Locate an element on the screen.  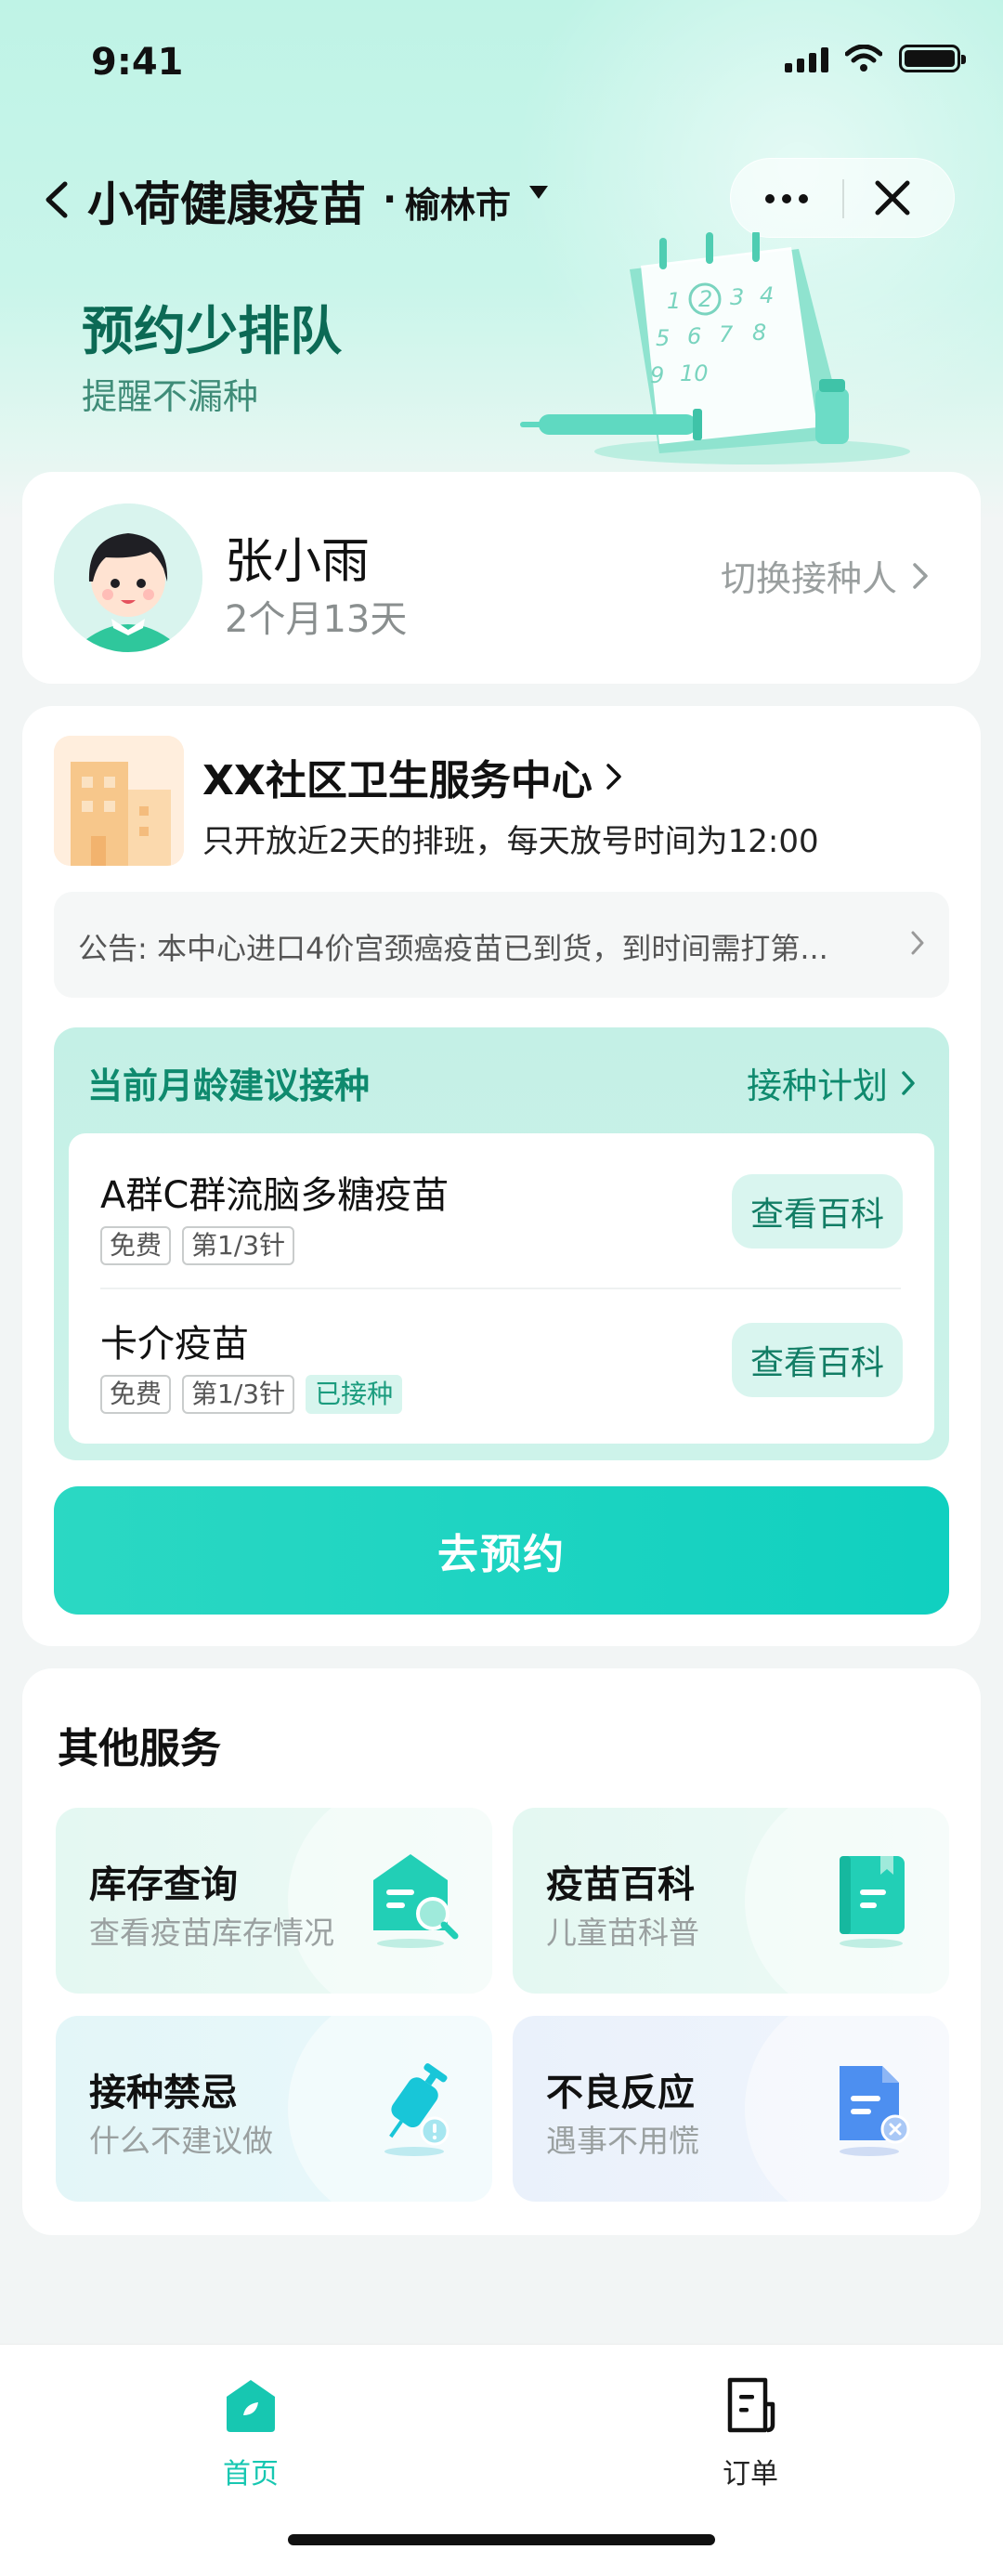
recipient-card: 张小雨 2个月13天 切换接种人 is located at coordinates (501, 578).